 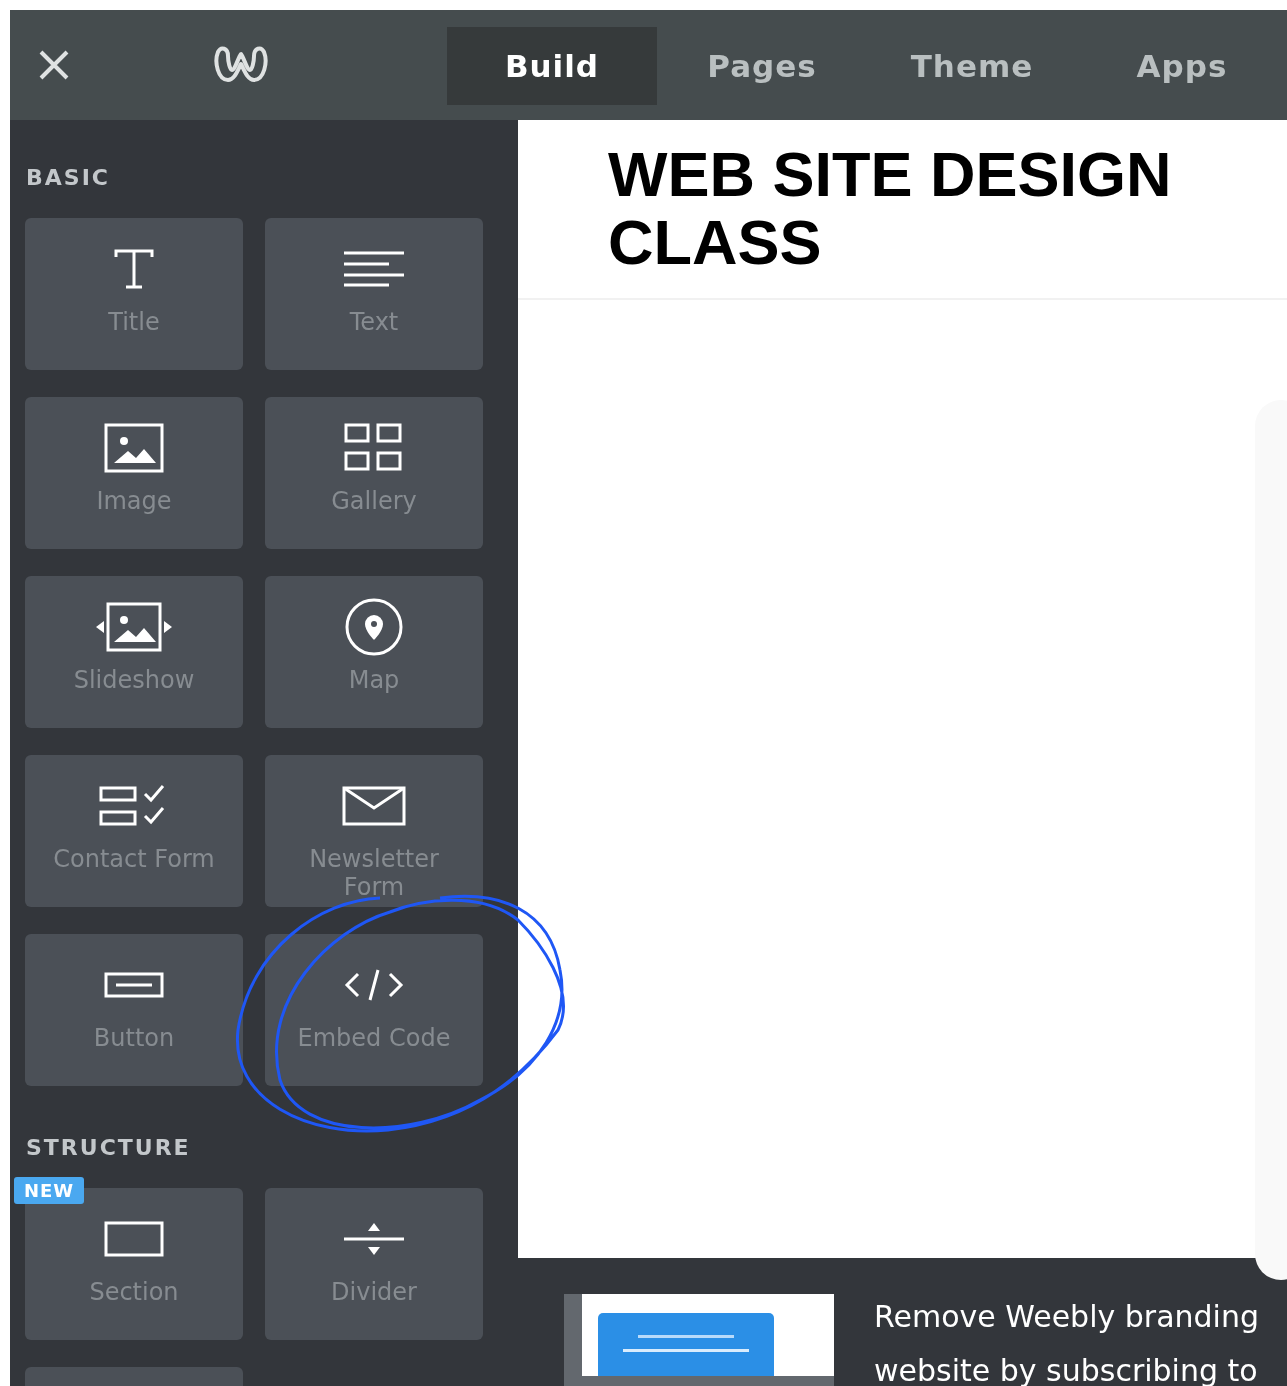 I want to click on gallery-grid-icon, so click(x=374, y=448).